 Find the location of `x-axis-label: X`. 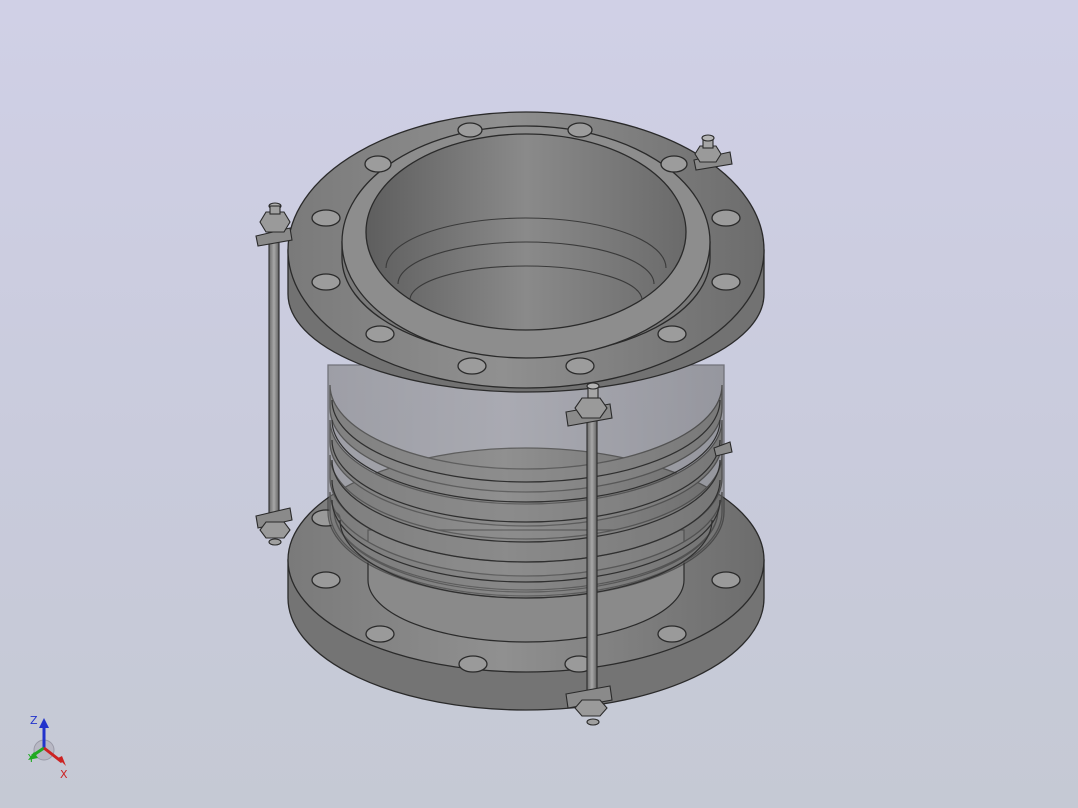

x-axis-label: X is located at coordinates (64, 774).